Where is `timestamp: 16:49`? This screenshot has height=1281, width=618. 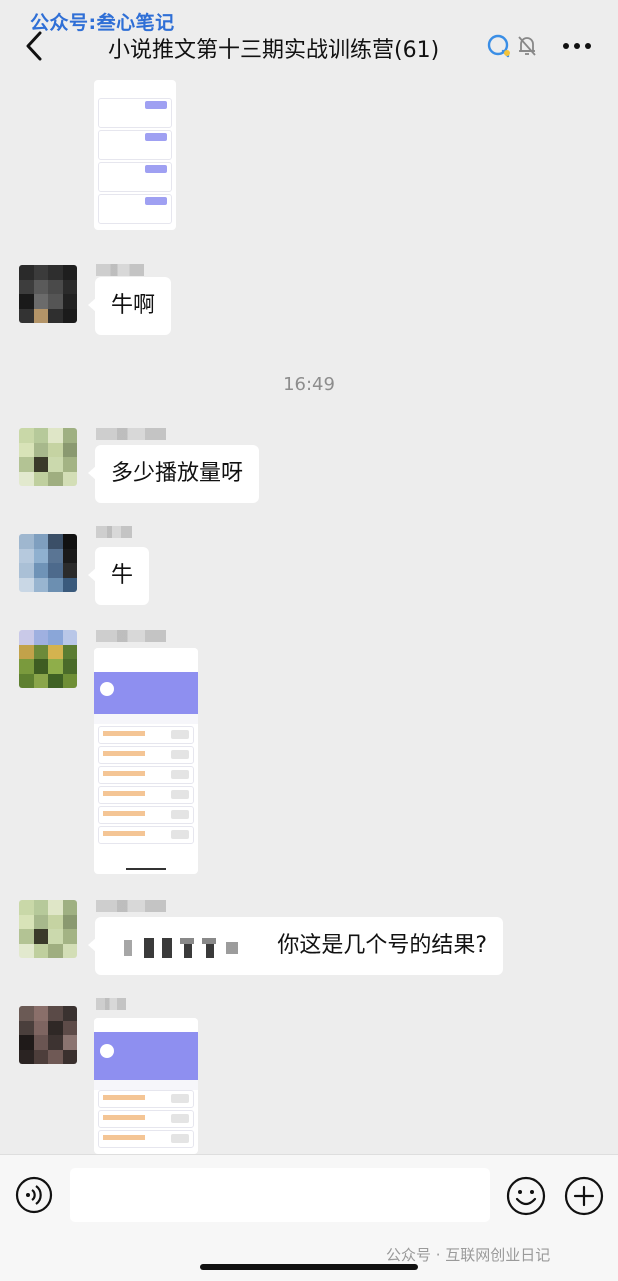
timestamp: 16:49 is located at coordinates (309, 384).